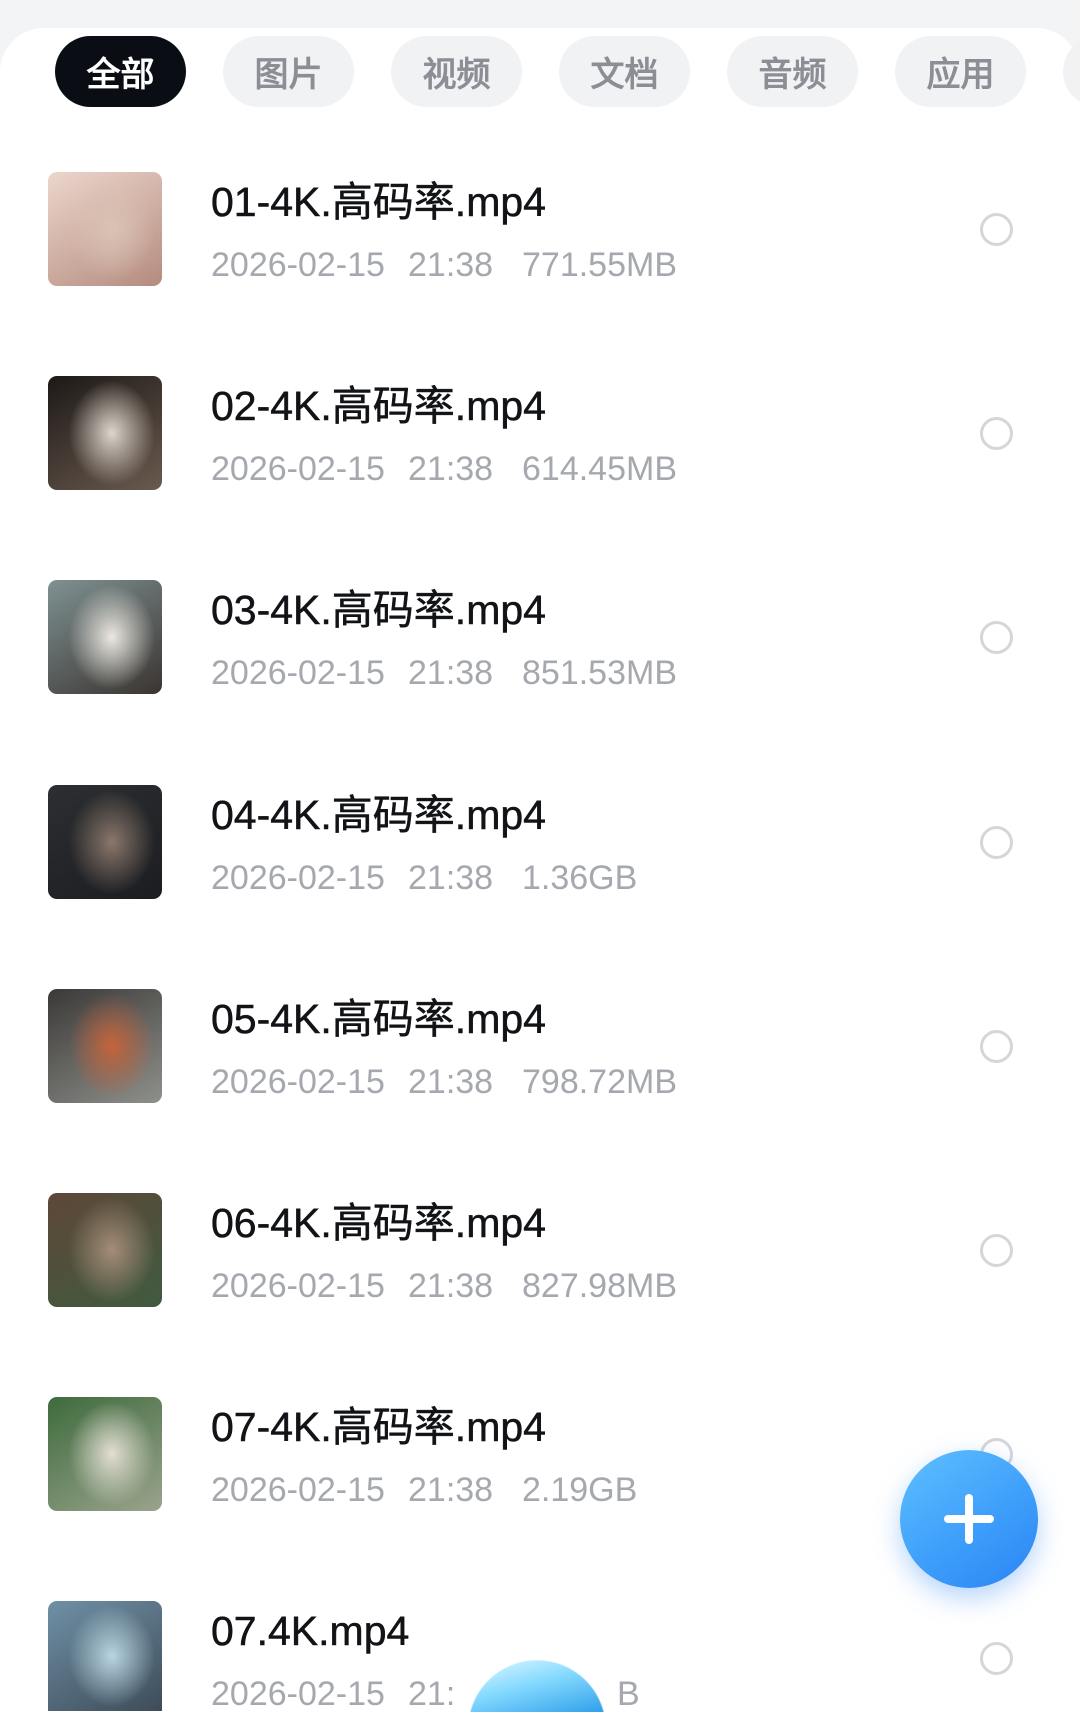 This screenshot has height=1712, width=1080. I want to click on file-meta: 2026-02-15 21:38 851.53MB, so click(491, 673).